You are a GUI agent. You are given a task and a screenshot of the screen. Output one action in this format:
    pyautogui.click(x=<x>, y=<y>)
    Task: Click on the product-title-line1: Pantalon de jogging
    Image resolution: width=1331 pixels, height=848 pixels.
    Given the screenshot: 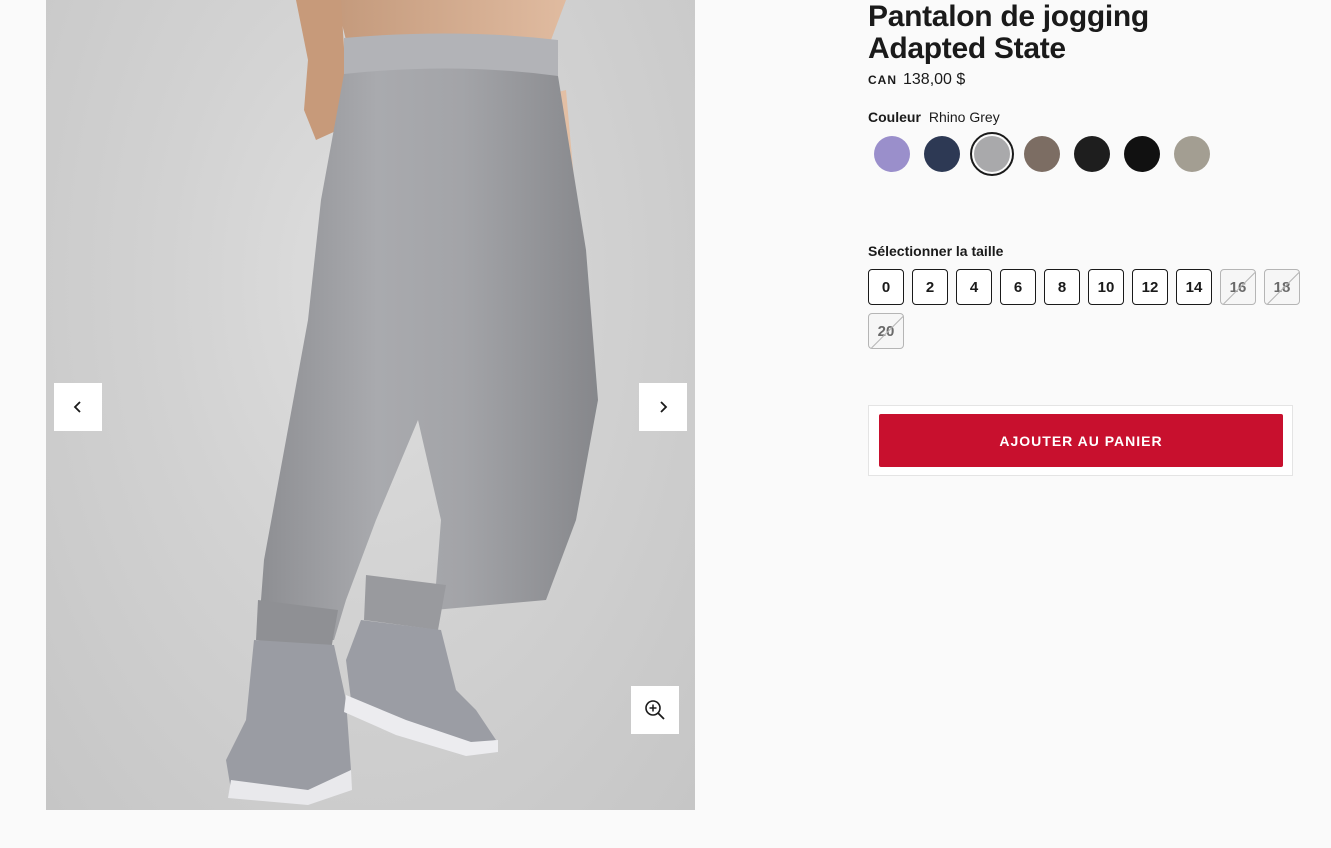 What is the action you would take?
    pyautogui.click(x=1008, y=16)
    